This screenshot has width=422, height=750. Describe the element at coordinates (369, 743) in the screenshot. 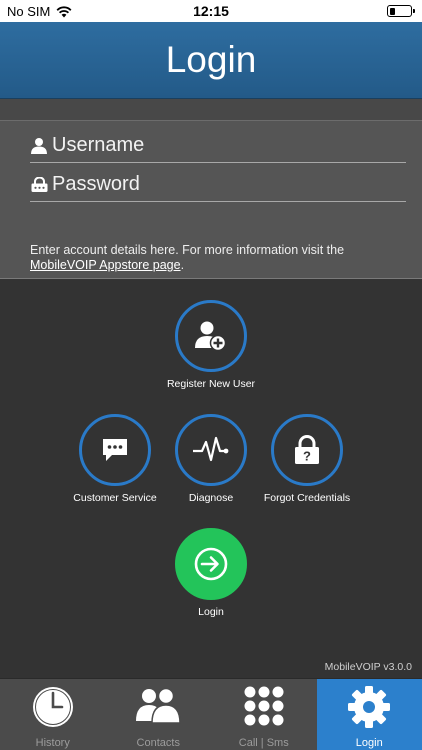

I see `tab-login-label: Login` at that location.